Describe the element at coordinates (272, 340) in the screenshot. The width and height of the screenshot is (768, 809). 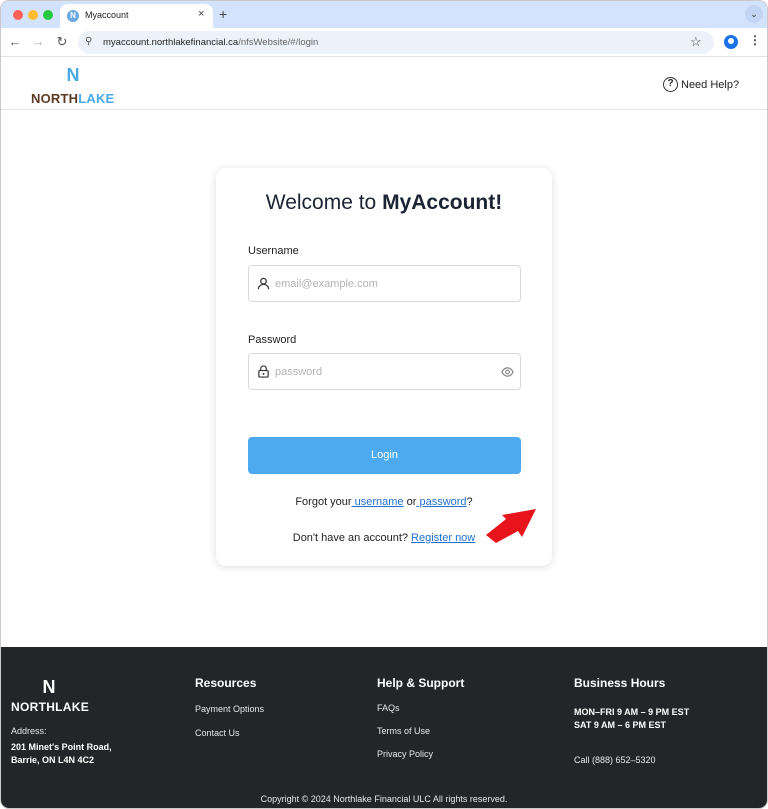
I see `password-label: Password` at that location.